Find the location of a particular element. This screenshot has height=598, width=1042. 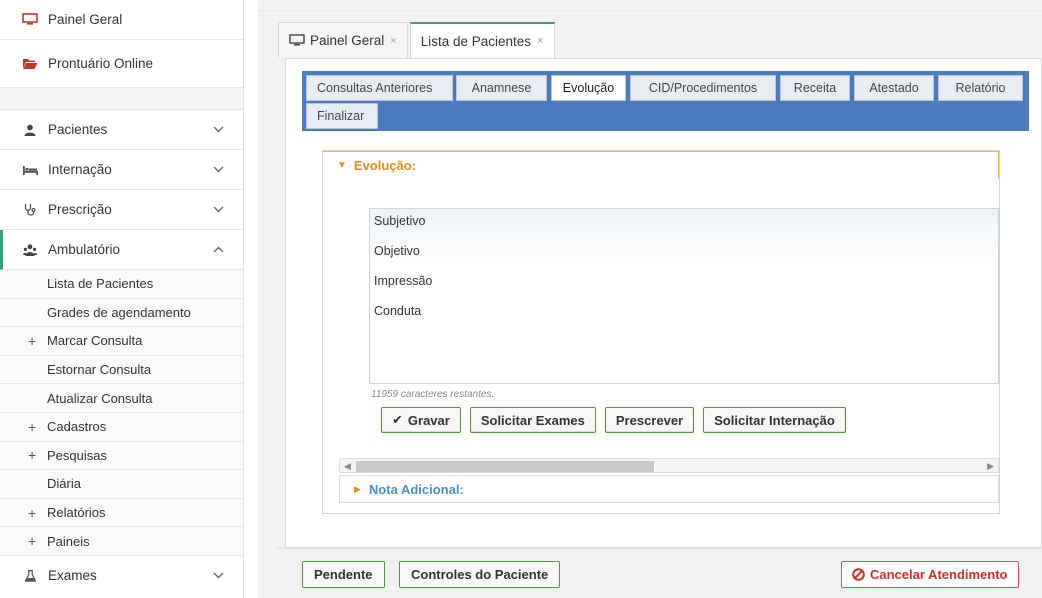

tab-relatorio: Relatório is located at coordinates (980, 88).